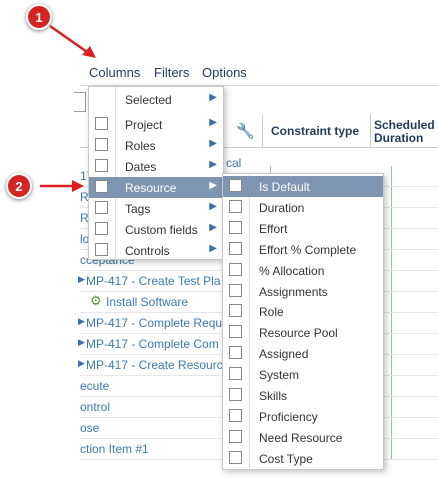  I want to click on arrow-1-head, so click(89, 52).